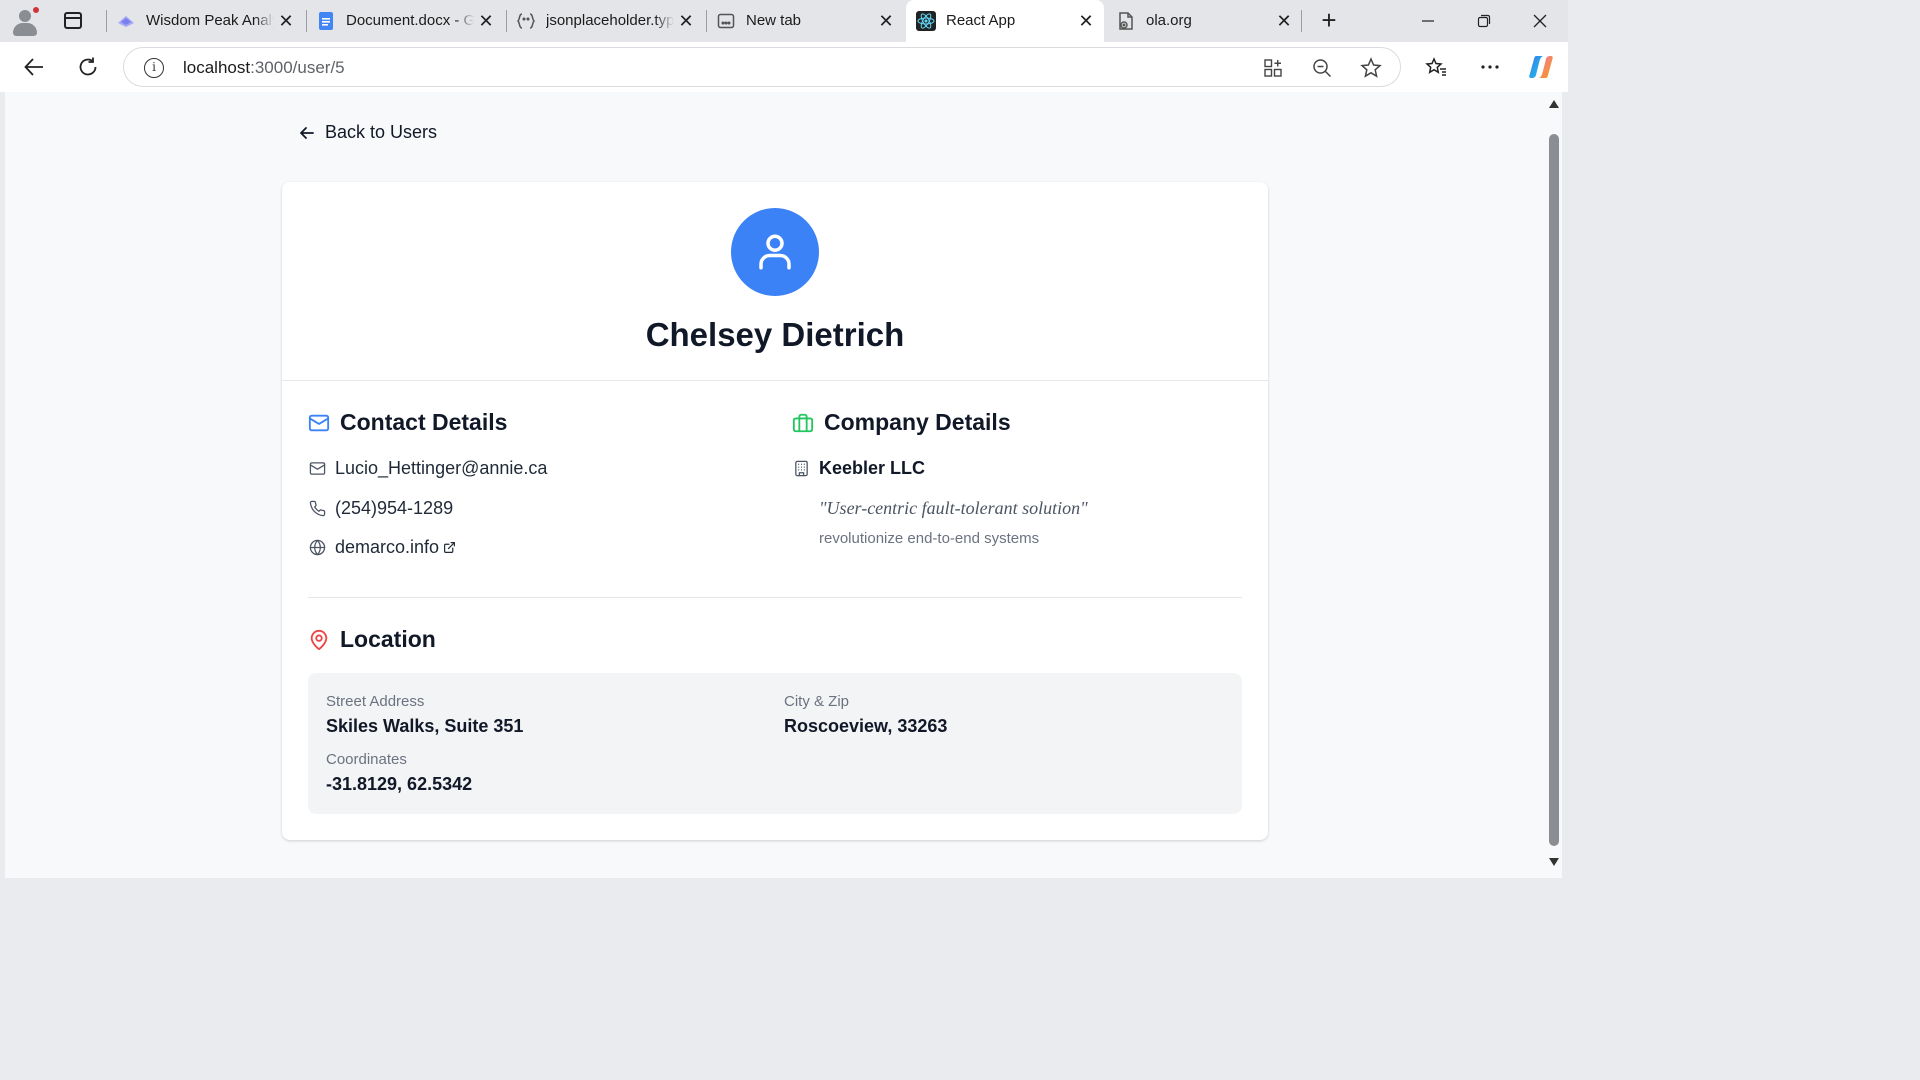  What do you see at coordinates (1554, 862) in the screenshot?
I see `scroll-down-arrow-icon` at bounding box center [1554, 862].